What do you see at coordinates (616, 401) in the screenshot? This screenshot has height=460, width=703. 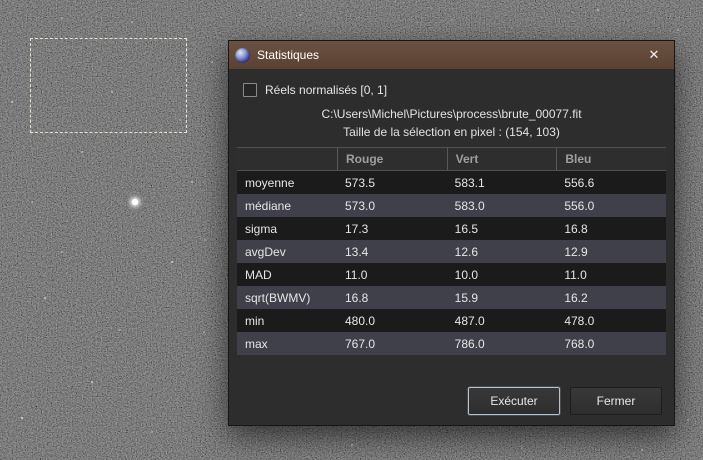 I see `close-dialog-button: Fermer` at bounding box center [616, 401].